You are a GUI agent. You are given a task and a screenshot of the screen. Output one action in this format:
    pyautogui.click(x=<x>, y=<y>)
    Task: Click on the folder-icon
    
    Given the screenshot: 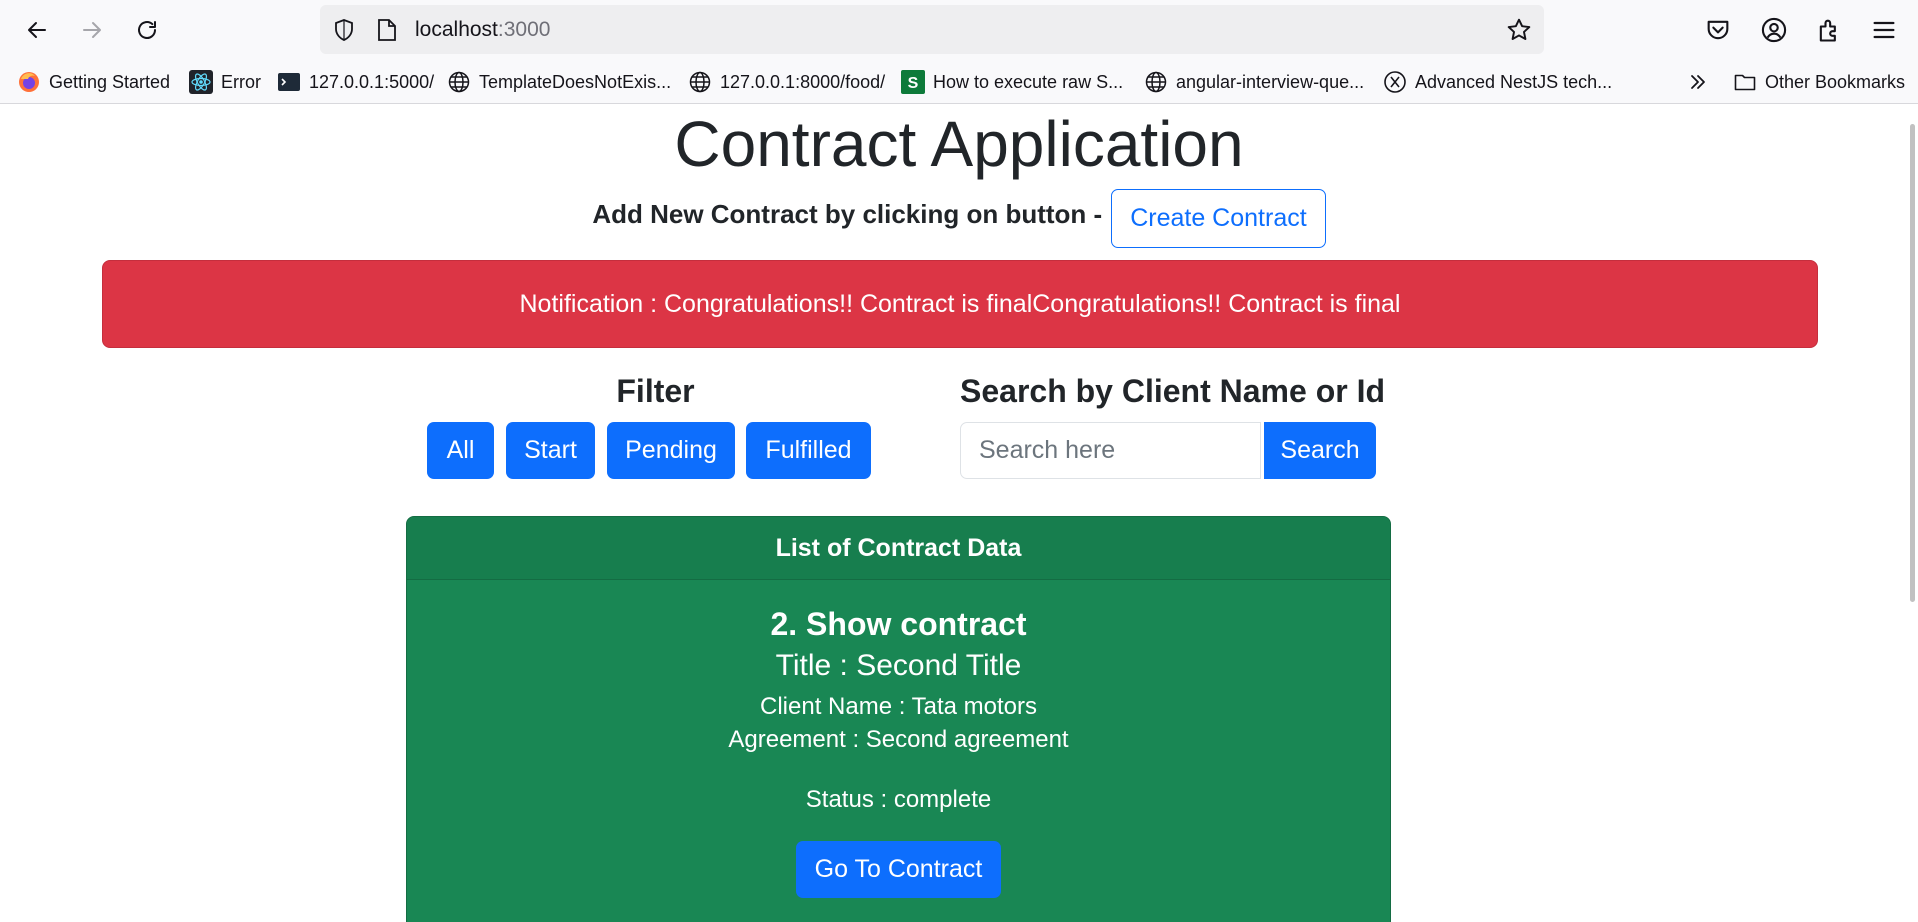 What is the action you would take?
    pyautogui.click(x=1745, y=82)
    